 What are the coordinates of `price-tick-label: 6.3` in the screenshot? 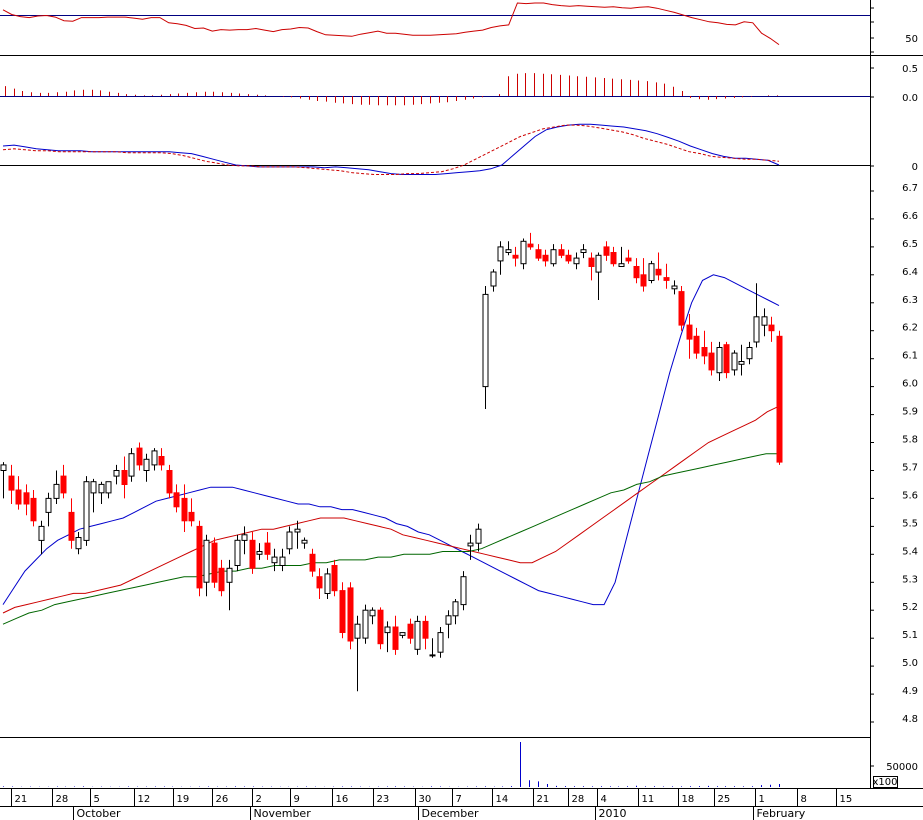 It's located at (910, 300).